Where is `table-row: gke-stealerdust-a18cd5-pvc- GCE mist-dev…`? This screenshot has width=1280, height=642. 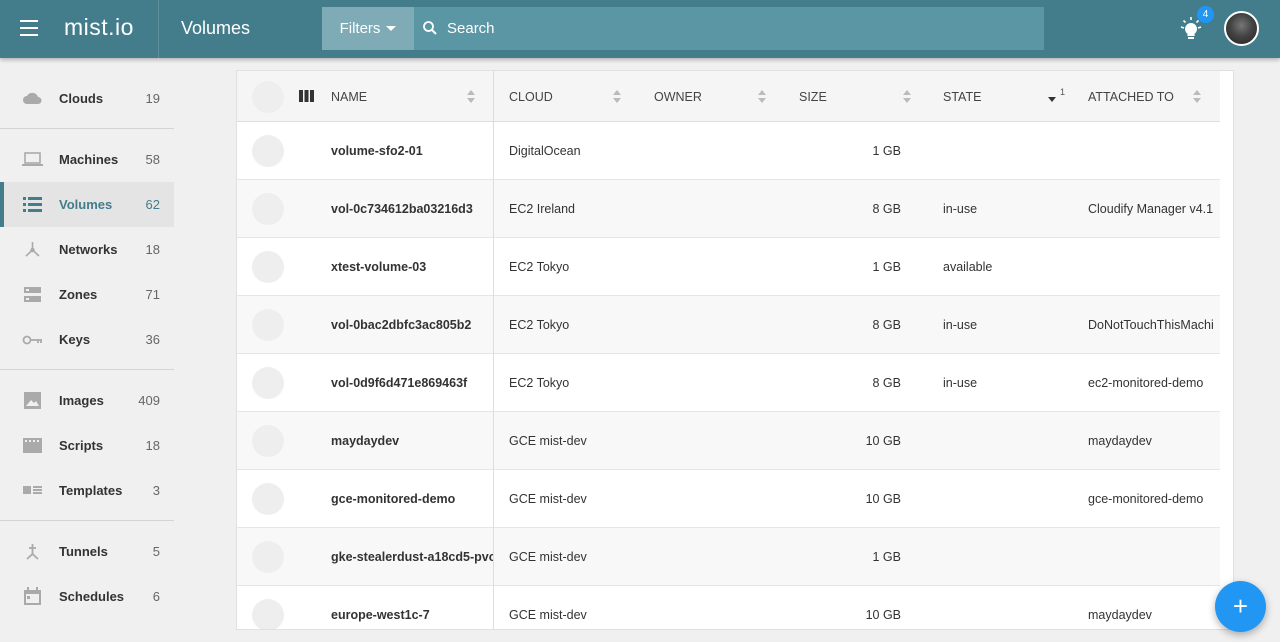 table-row: gke-stealerdust-a18cd5-pvc- GCE mist-dev… is located at coordinates (728, 557).